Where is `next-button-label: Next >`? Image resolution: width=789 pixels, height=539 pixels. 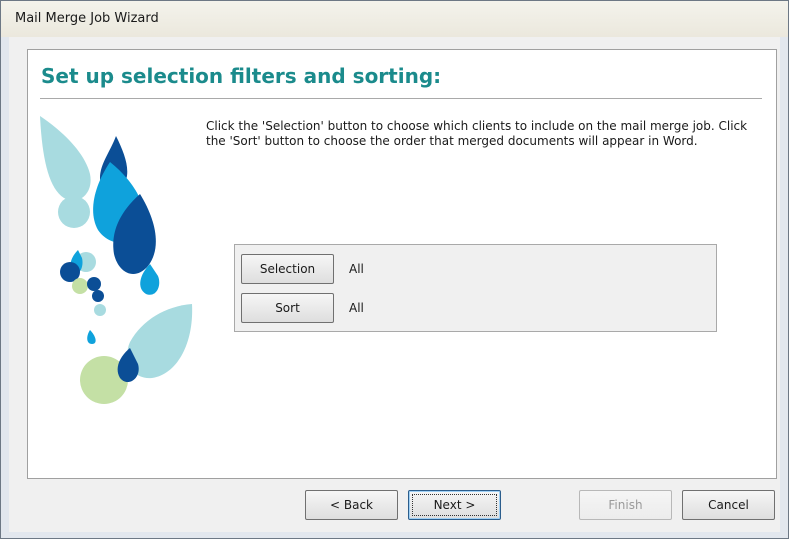
next-button-label: Next > is located at coordinates (454, 505).